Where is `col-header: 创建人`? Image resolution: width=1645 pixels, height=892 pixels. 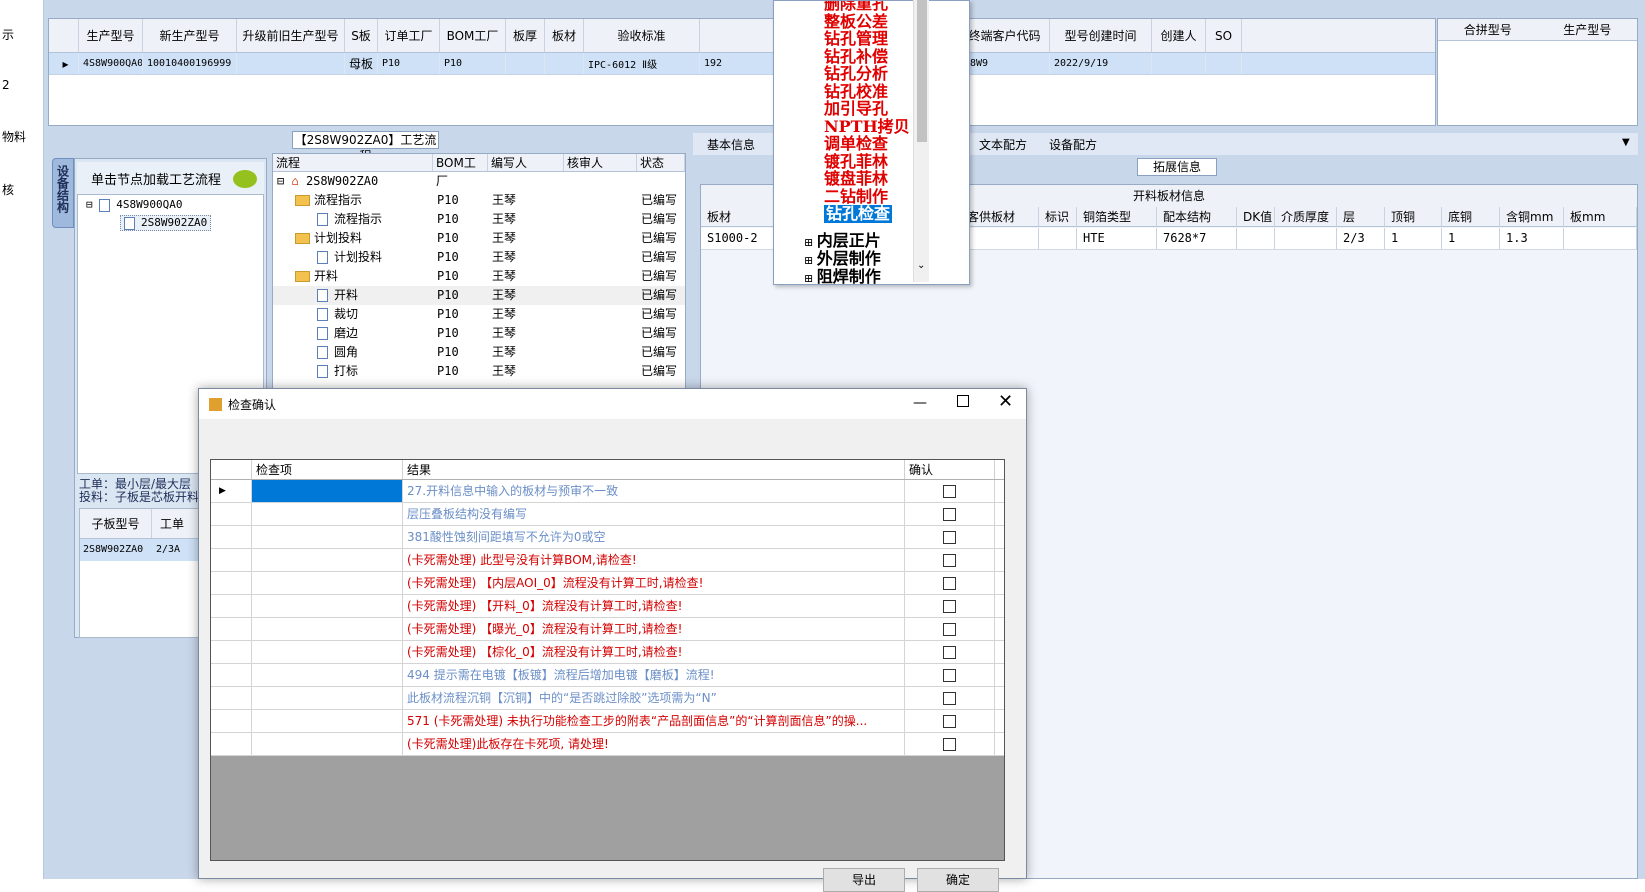 col-header: 创建人 is located at coordinates (1179, 35).